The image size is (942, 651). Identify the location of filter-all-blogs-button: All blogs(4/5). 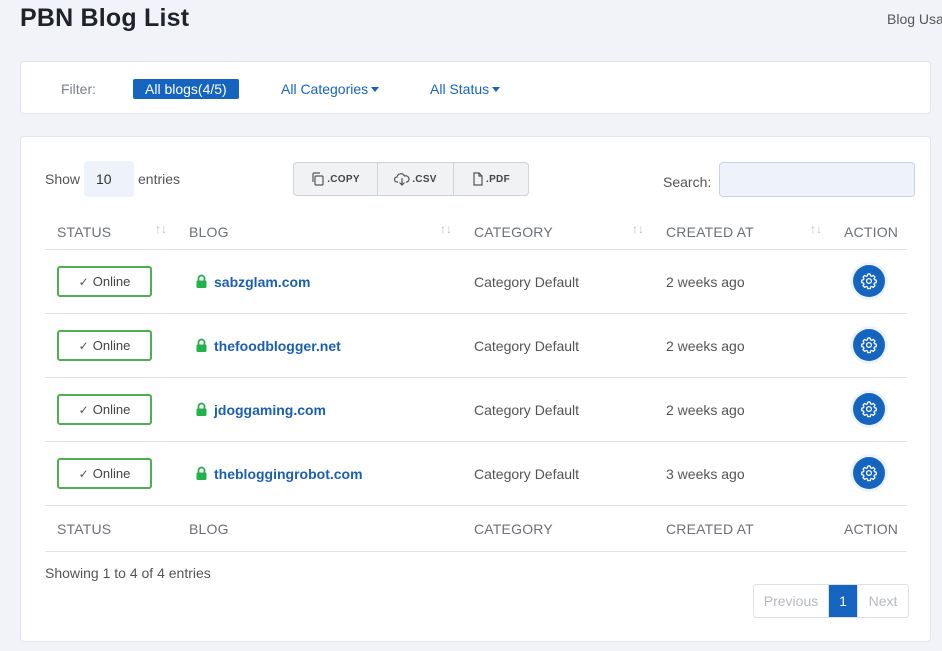
(186, 89).